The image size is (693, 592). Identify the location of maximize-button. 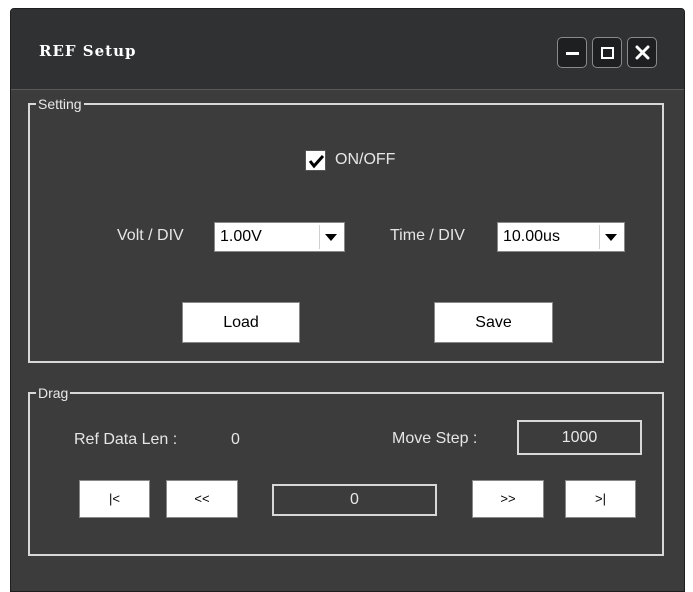
(607, 52).